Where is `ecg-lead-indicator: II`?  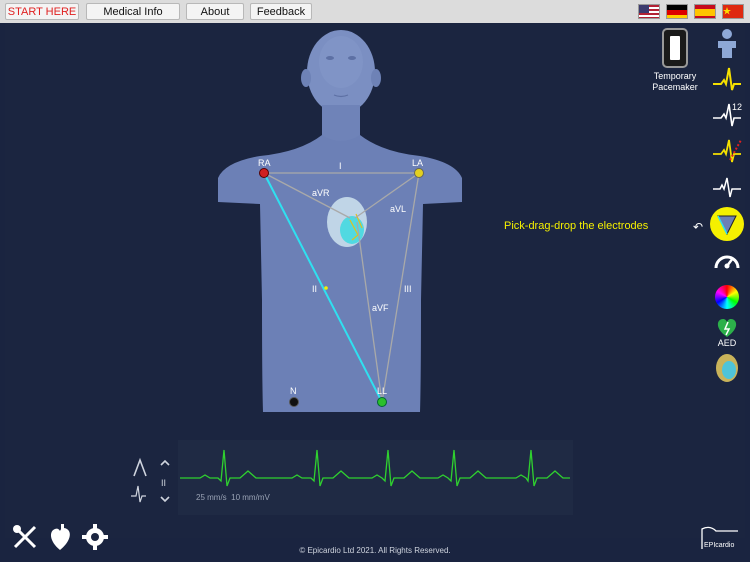 ecg-lead-indicator: II is located at coordinates (163, 483).